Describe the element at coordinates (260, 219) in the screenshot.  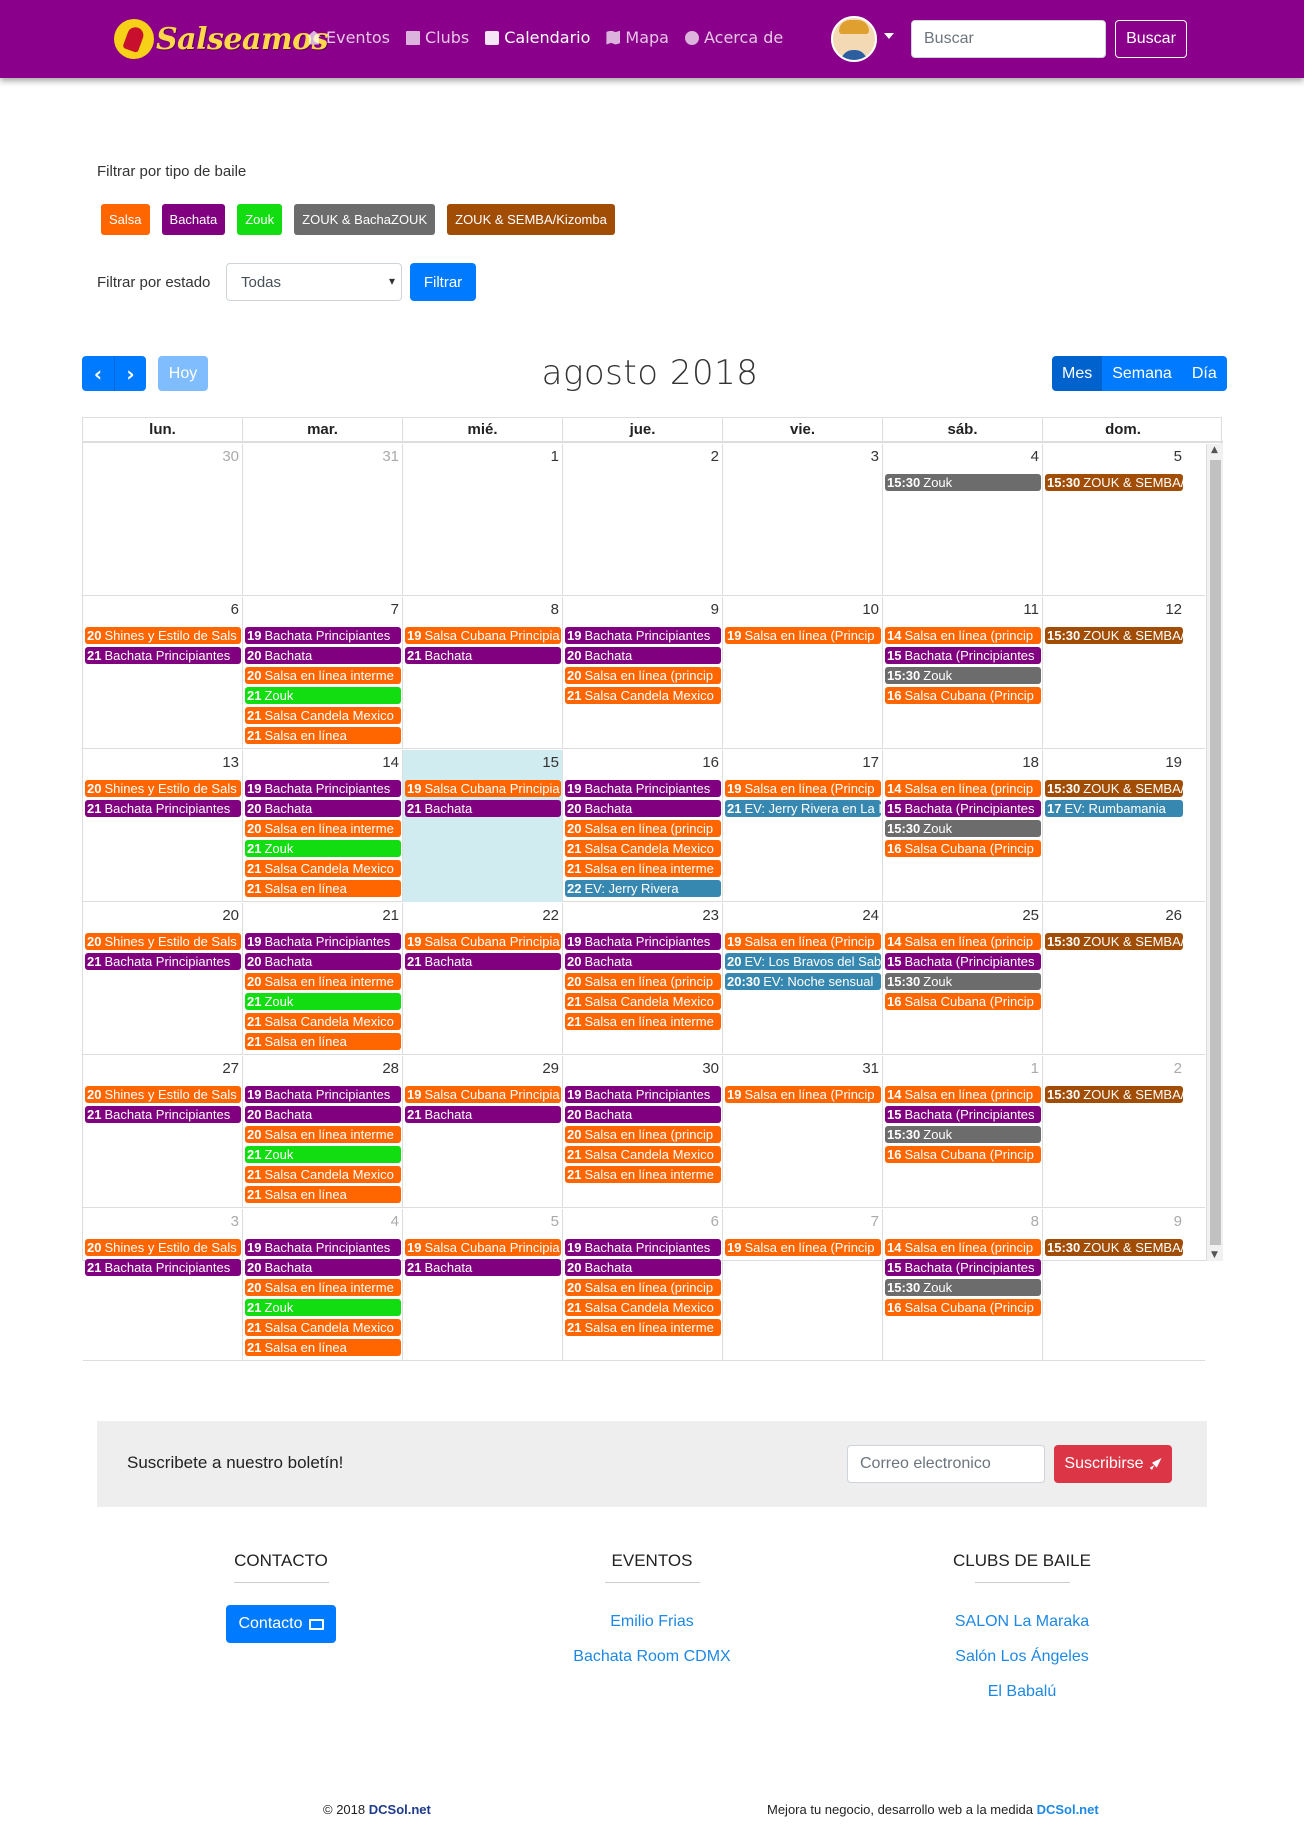
I see `tag-zouk: Zouk` at that location.